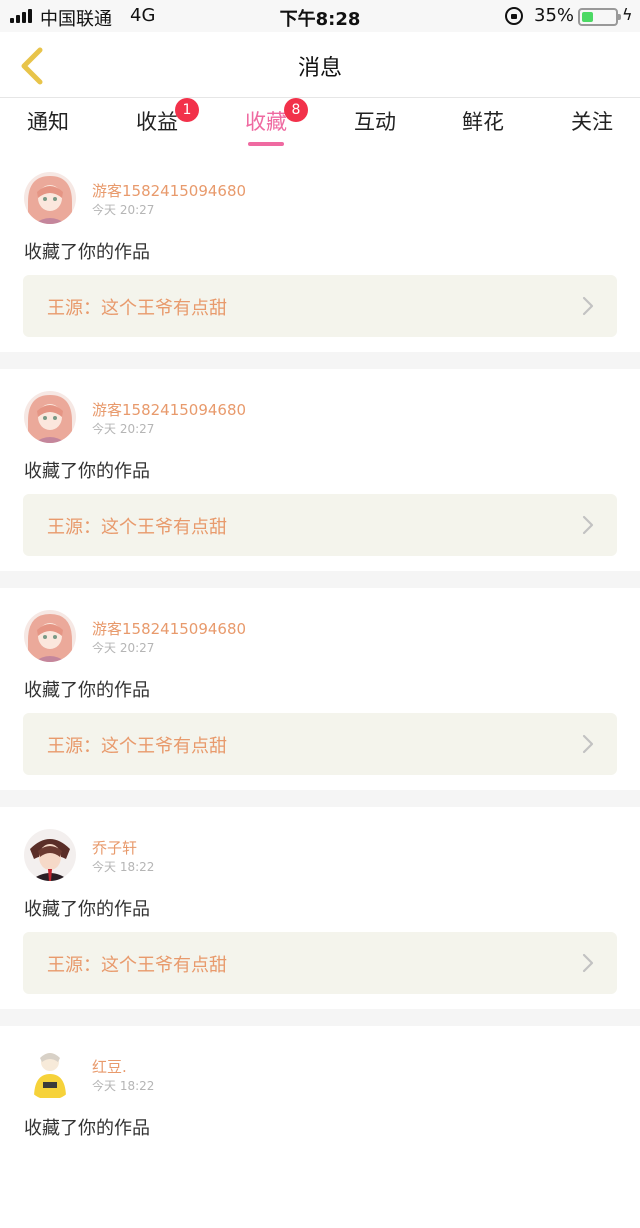  I want to click on tab-label: 通知, so click(48, 122).